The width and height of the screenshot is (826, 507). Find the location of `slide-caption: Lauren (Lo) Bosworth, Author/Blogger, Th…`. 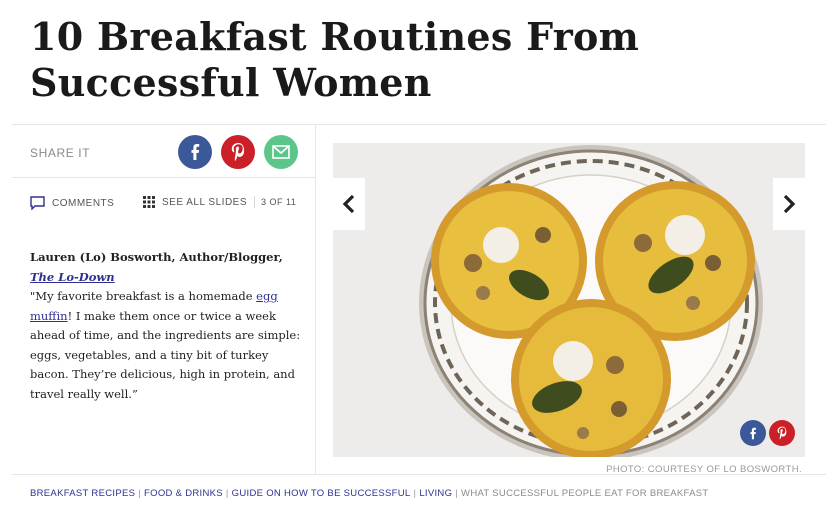

slide-caption: Lauren (Lo) Bosworth, Author/Blogger, Th… is located at coordinates (166, 326).